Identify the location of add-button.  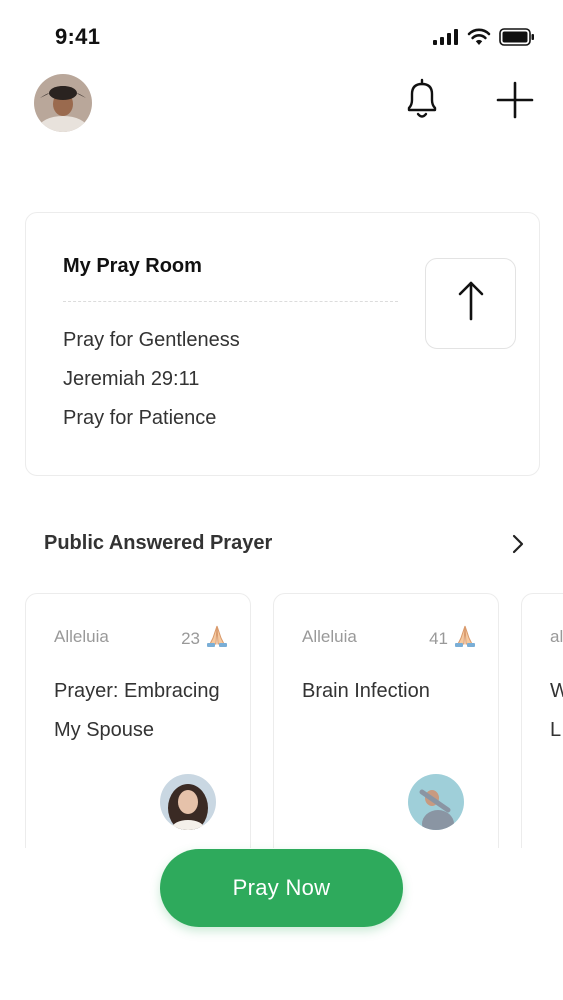
(515, 102).